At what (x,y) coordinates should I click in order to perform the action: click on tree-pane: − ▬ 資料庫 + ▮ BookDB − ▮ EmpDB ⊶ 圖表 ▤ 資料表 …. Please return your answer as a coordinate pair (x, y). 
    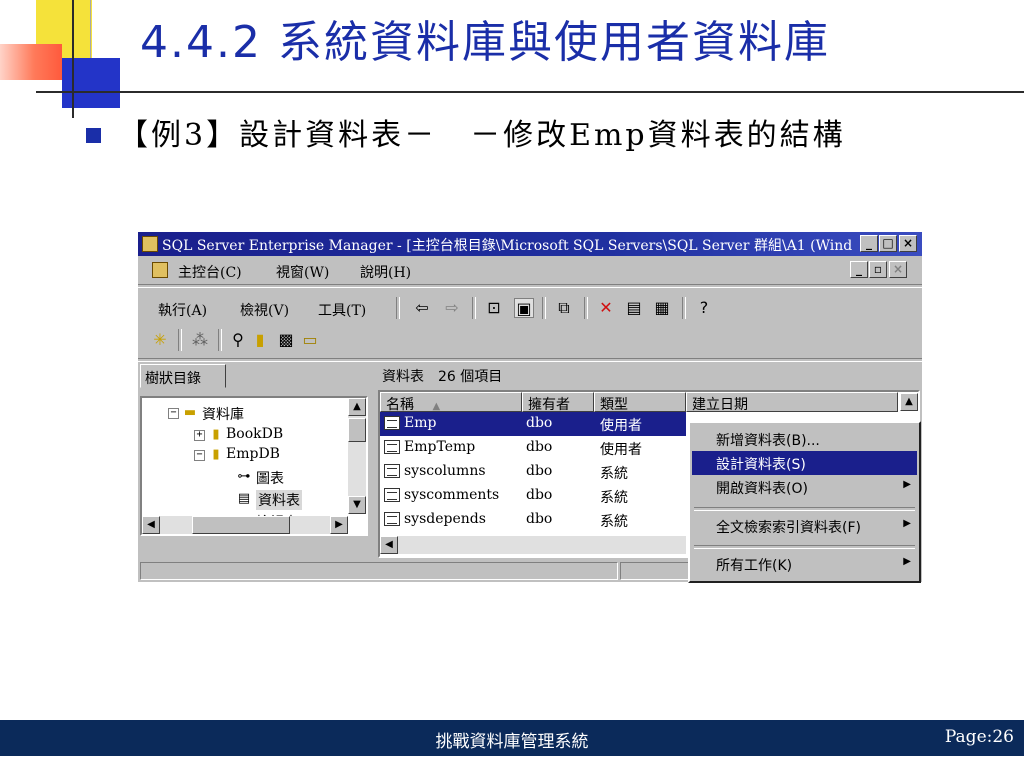
    Looking at the image, I should click on (254, 466).